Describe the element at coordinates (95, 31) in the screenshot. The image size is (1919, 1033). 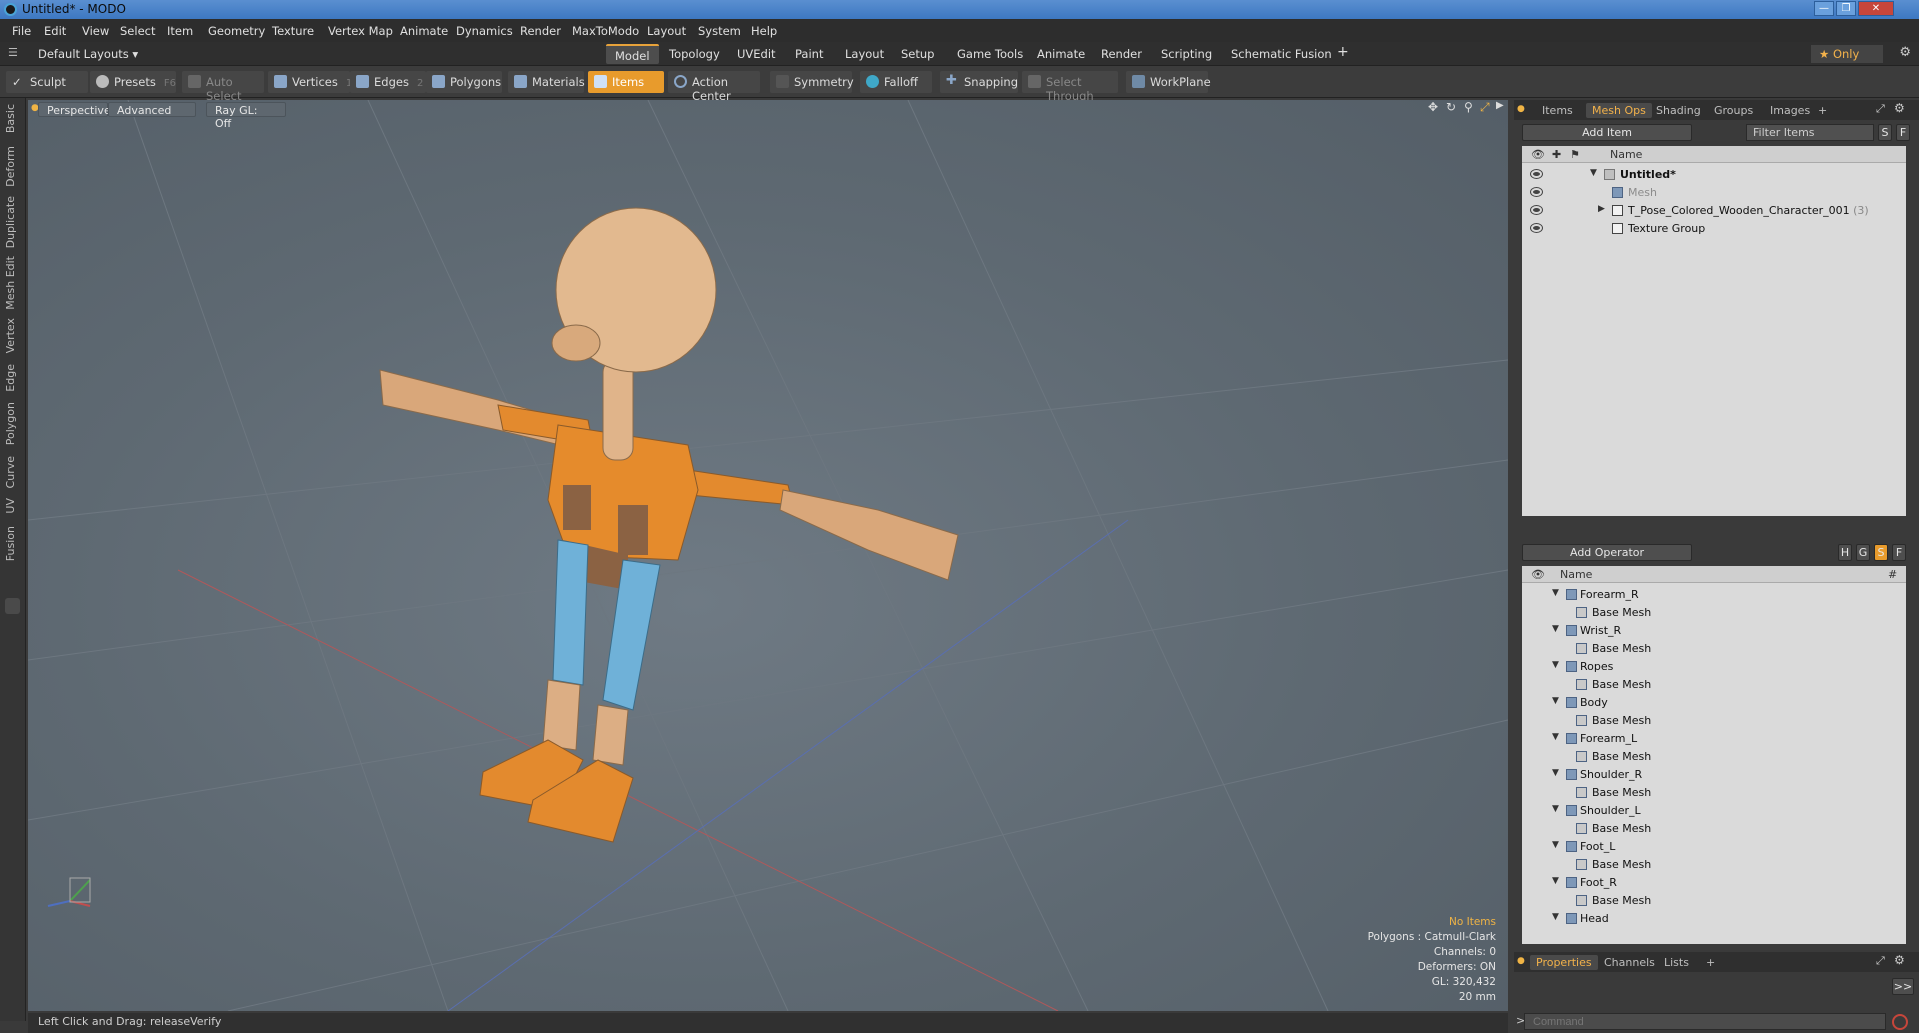
I see `menu-view: View` at that location.